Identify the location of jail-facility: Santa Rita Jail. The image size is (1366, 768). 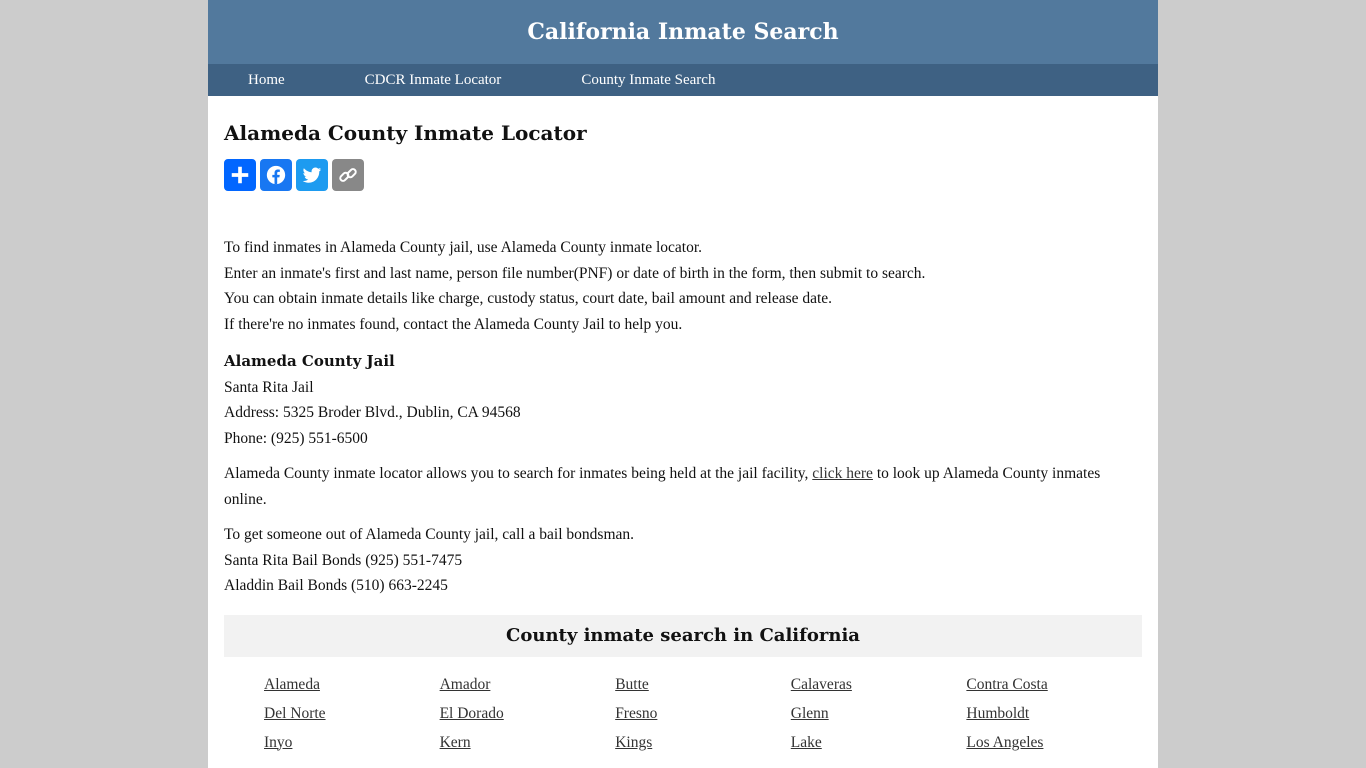
(269, 387).